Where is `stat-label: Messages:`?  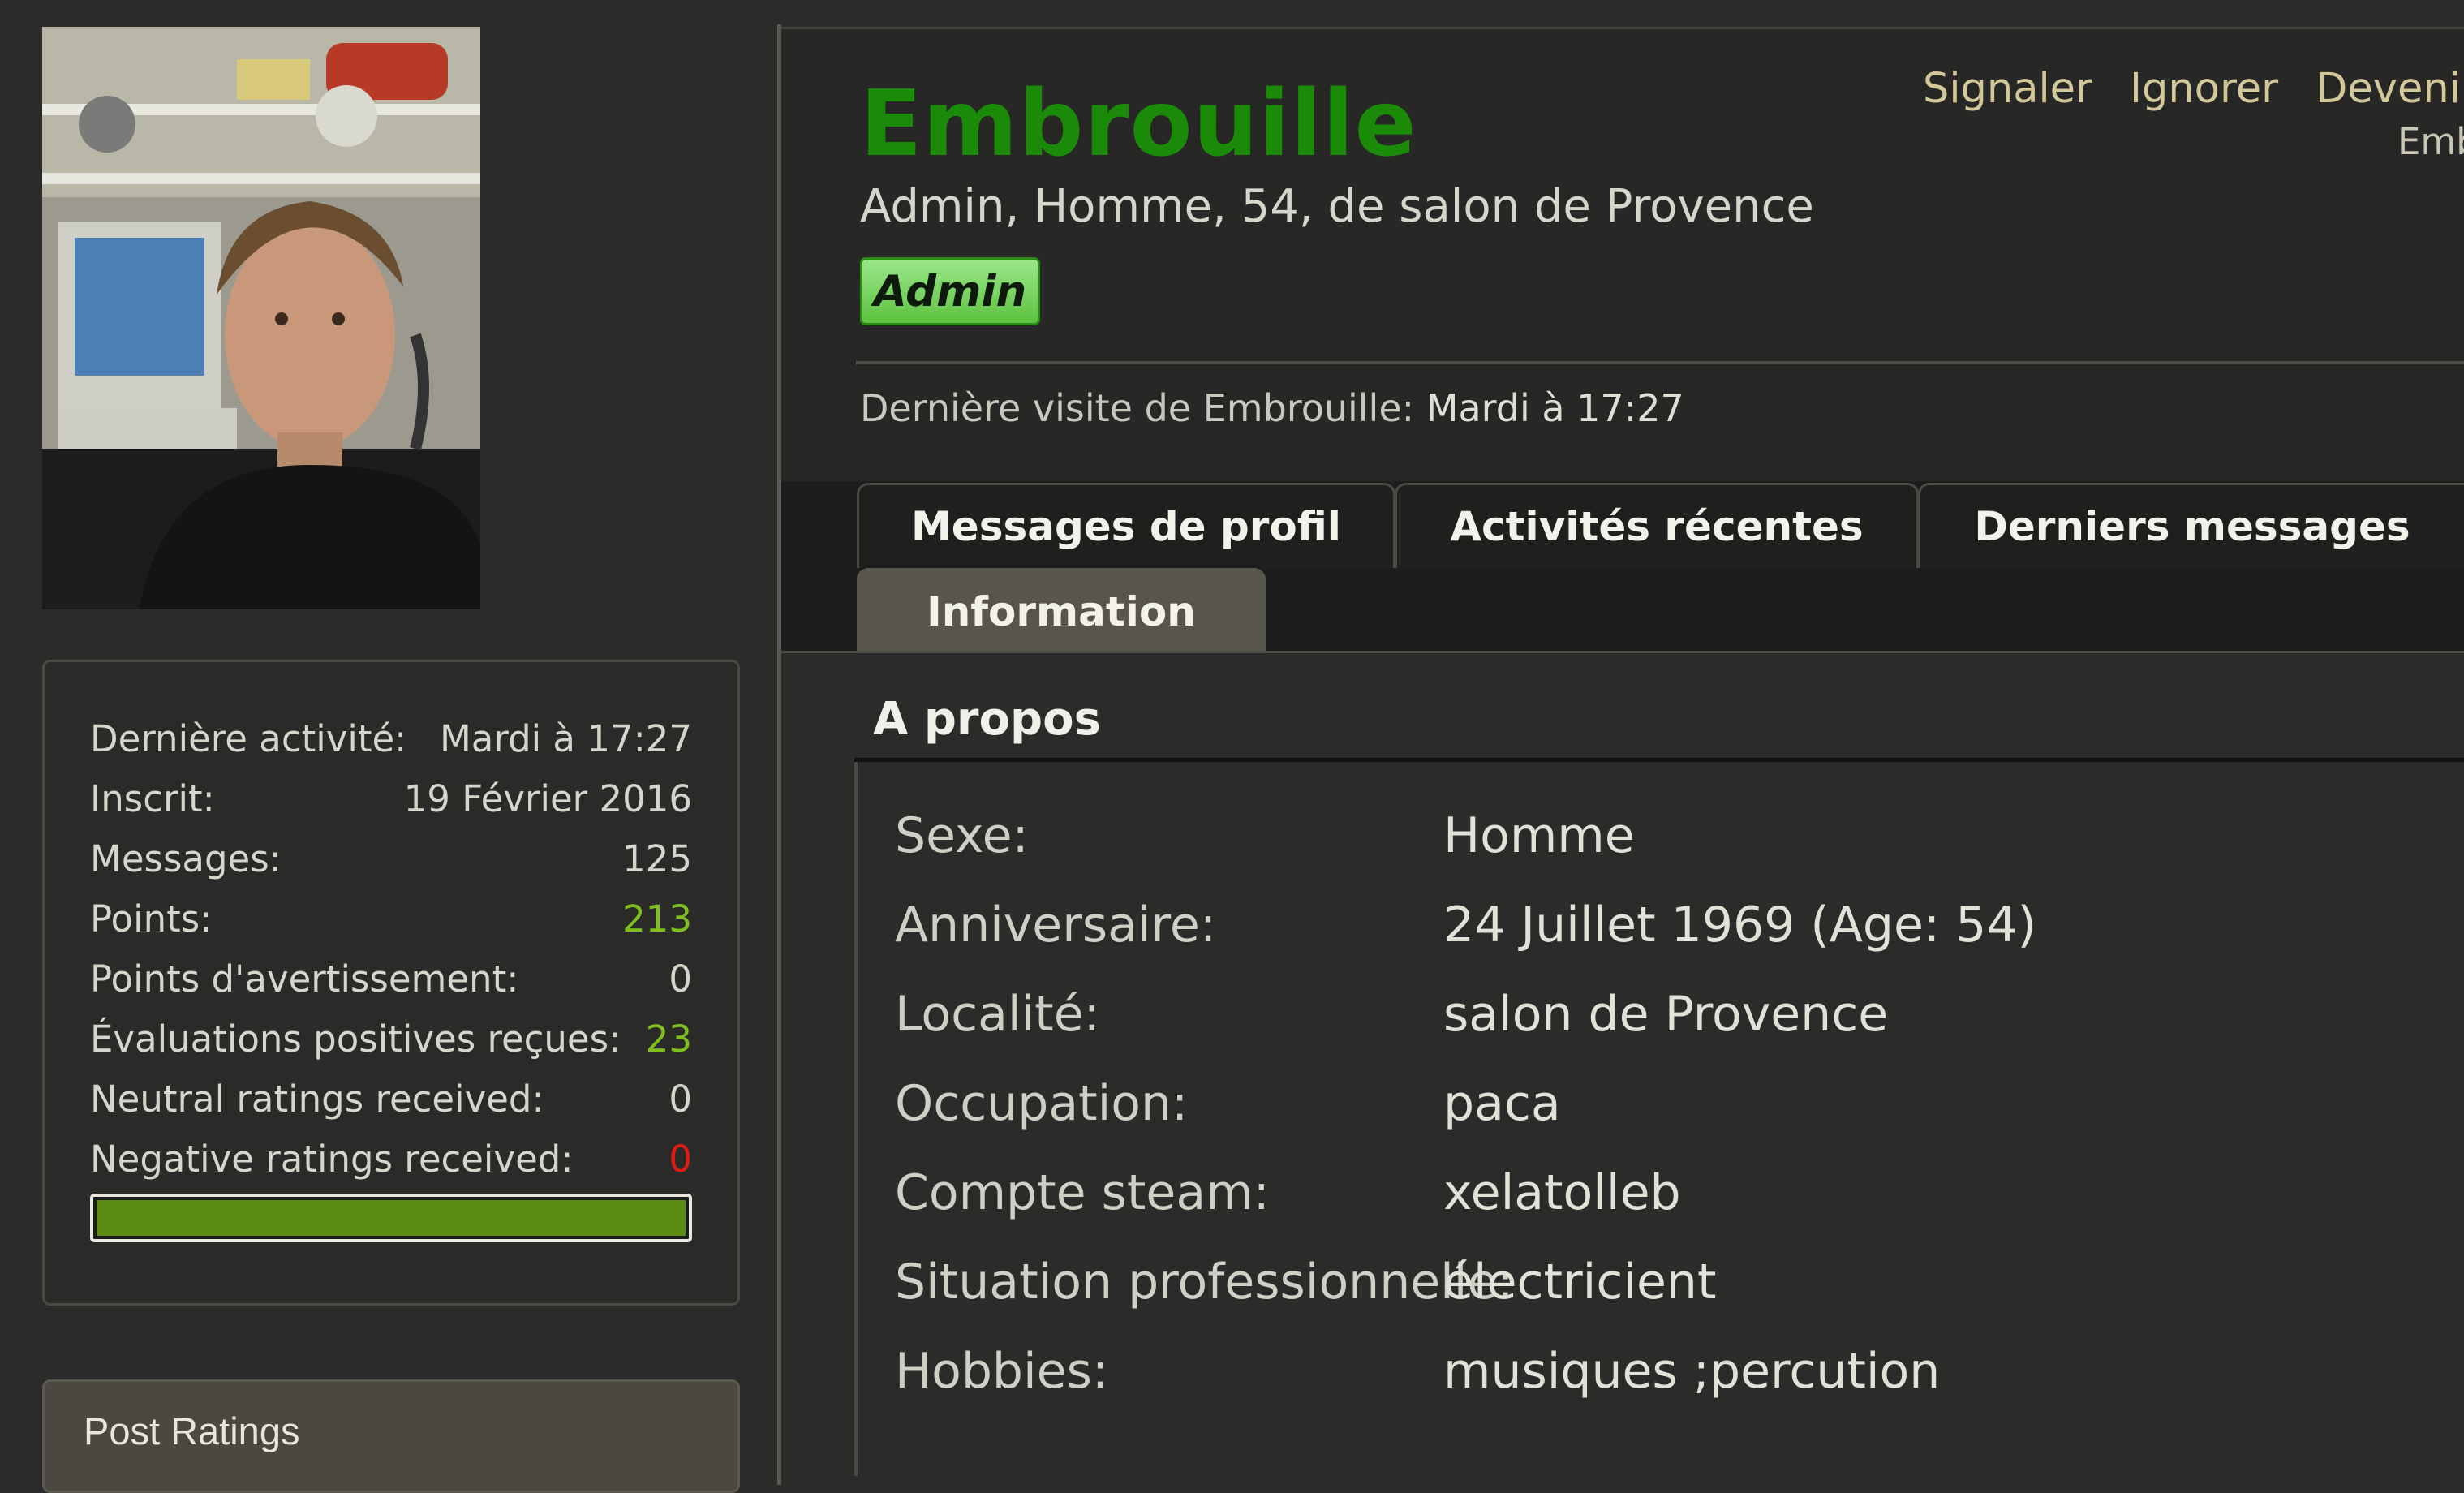 stat-label: Messages: is located at coordinates (186, 858).